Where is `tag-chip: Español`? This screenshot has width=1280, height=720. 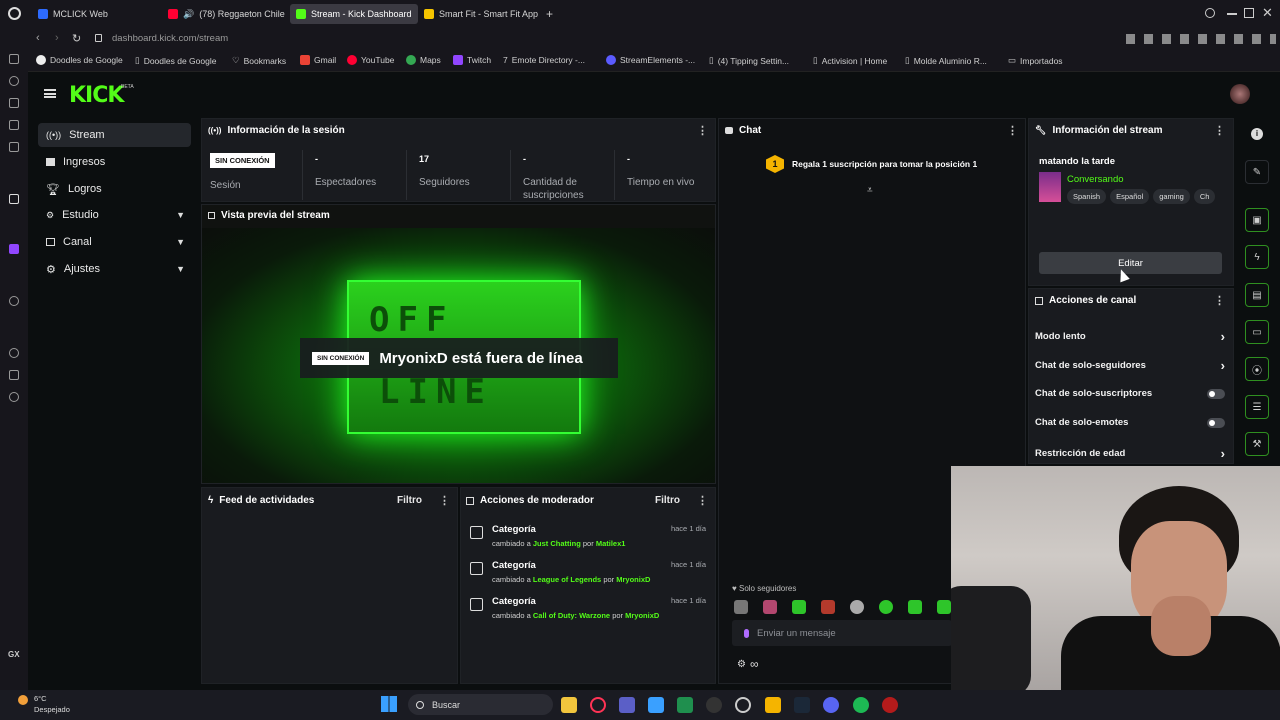 tag-chip: Español is located at coordinates (1130, 196).